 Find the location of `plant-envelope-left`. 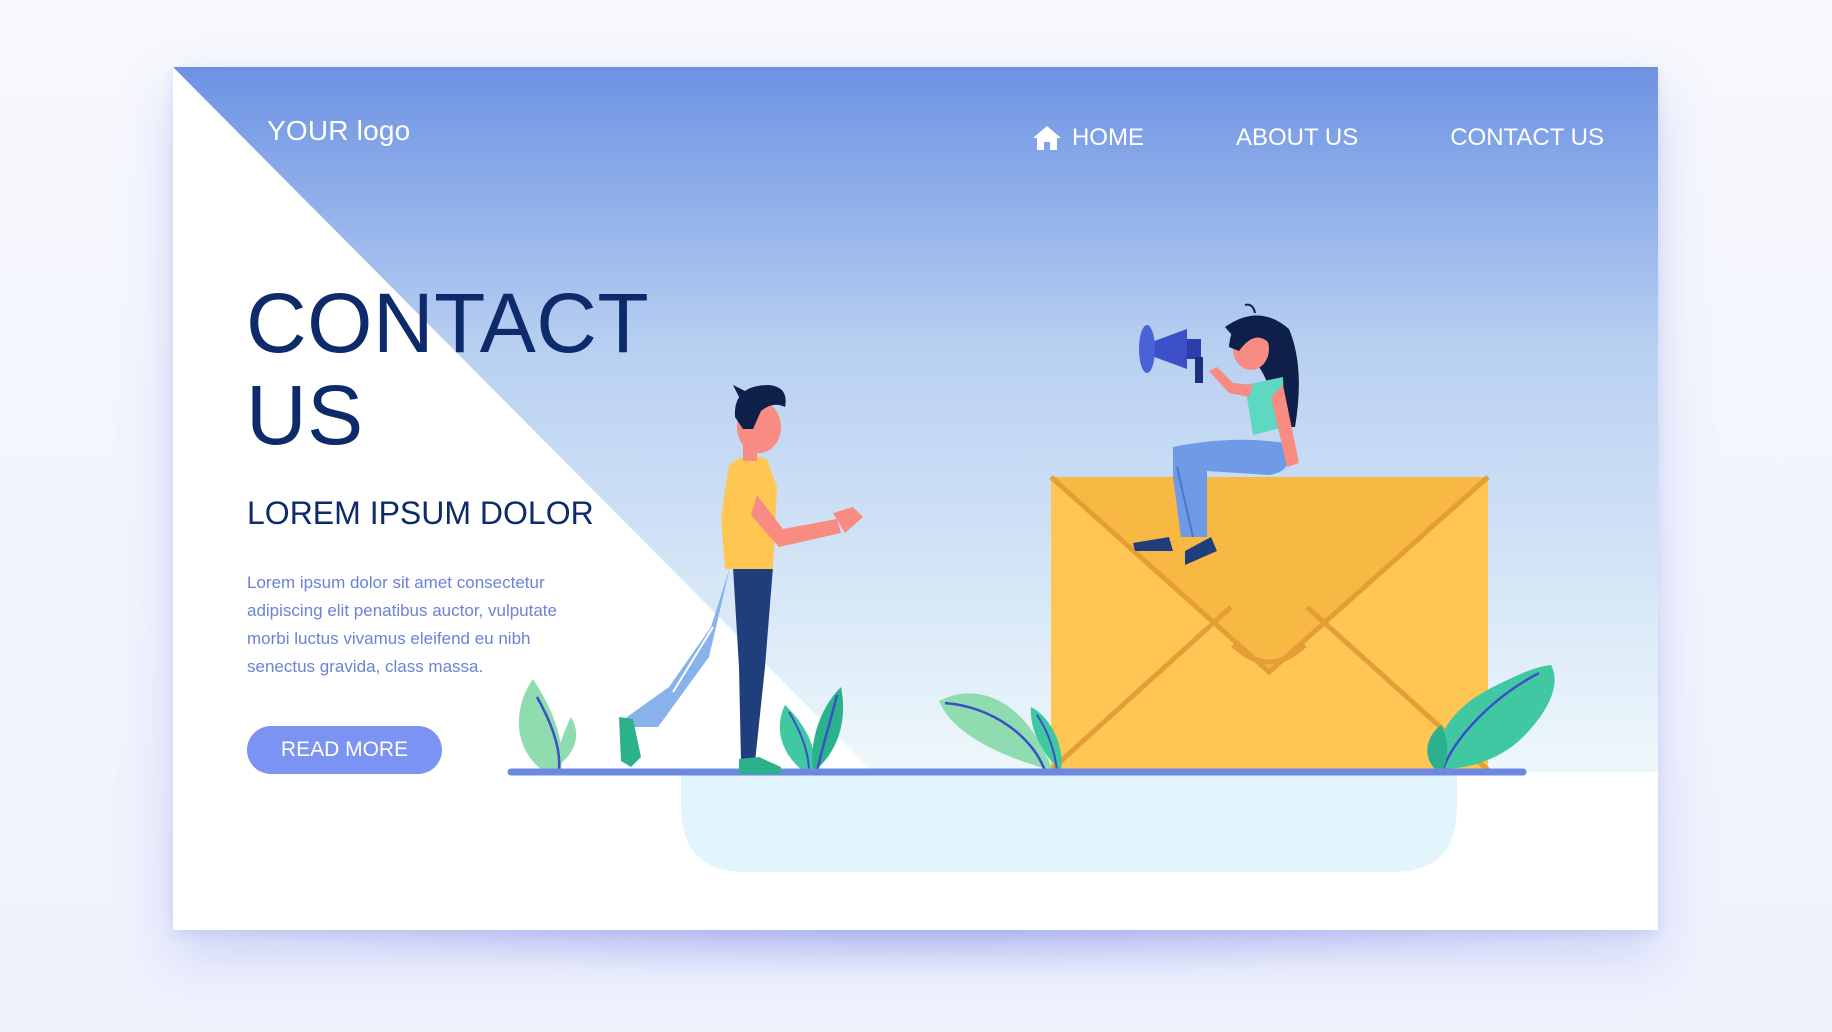

plant-envelope-left is located at coordinates (1000, 732).